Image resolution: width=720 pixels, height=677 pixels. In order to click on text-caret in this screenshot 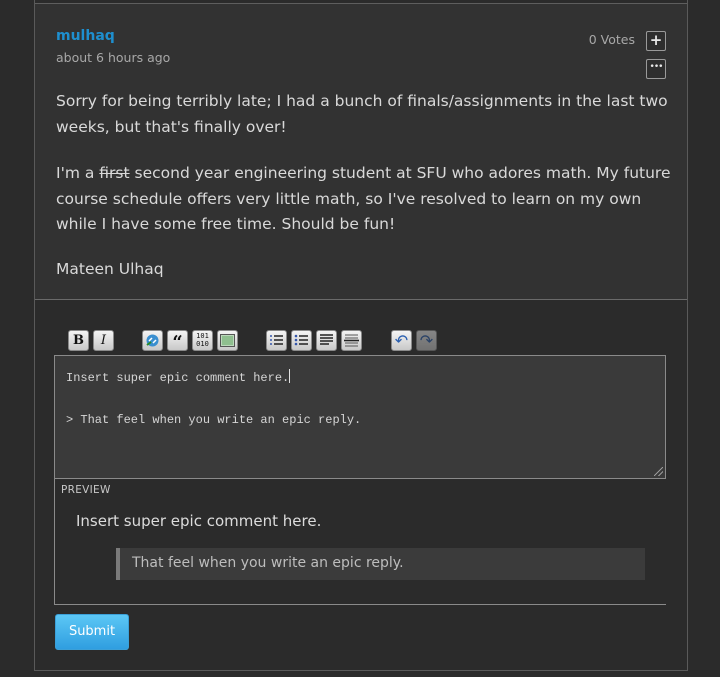, I will do `click(290, 376)`.